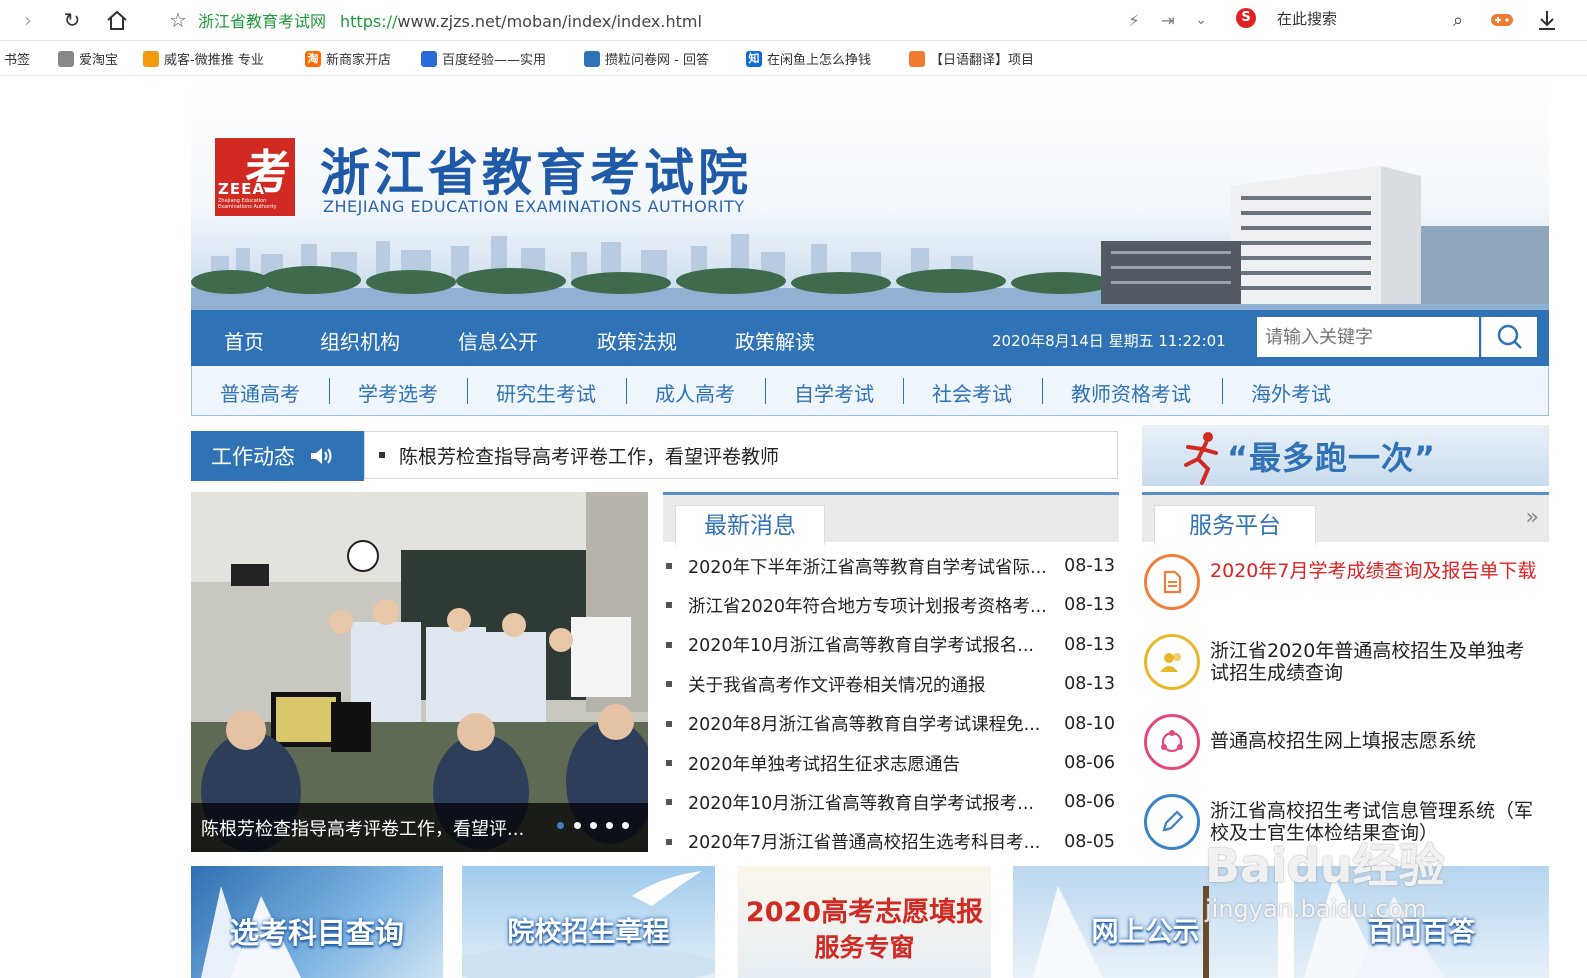  Describe the element at coordinates (1368, 337) in the screenshot. I see `keyword-search-input` at that location.